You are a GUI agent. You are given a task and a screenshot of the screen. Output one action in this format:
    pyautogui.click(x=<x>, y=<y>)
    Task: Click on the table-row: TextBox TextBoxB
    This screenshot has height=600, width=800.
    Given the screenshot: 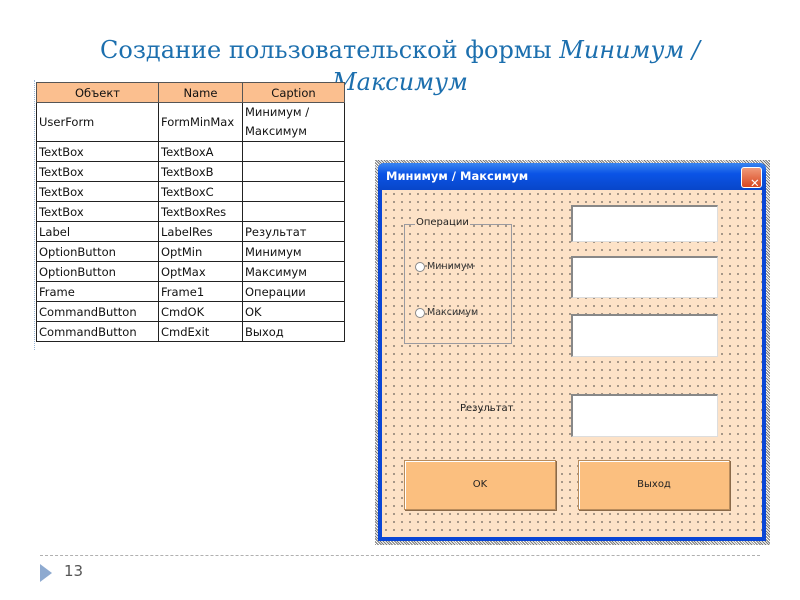 What is the action you would take?
    pyautogui.click(x=190, y=171)
    